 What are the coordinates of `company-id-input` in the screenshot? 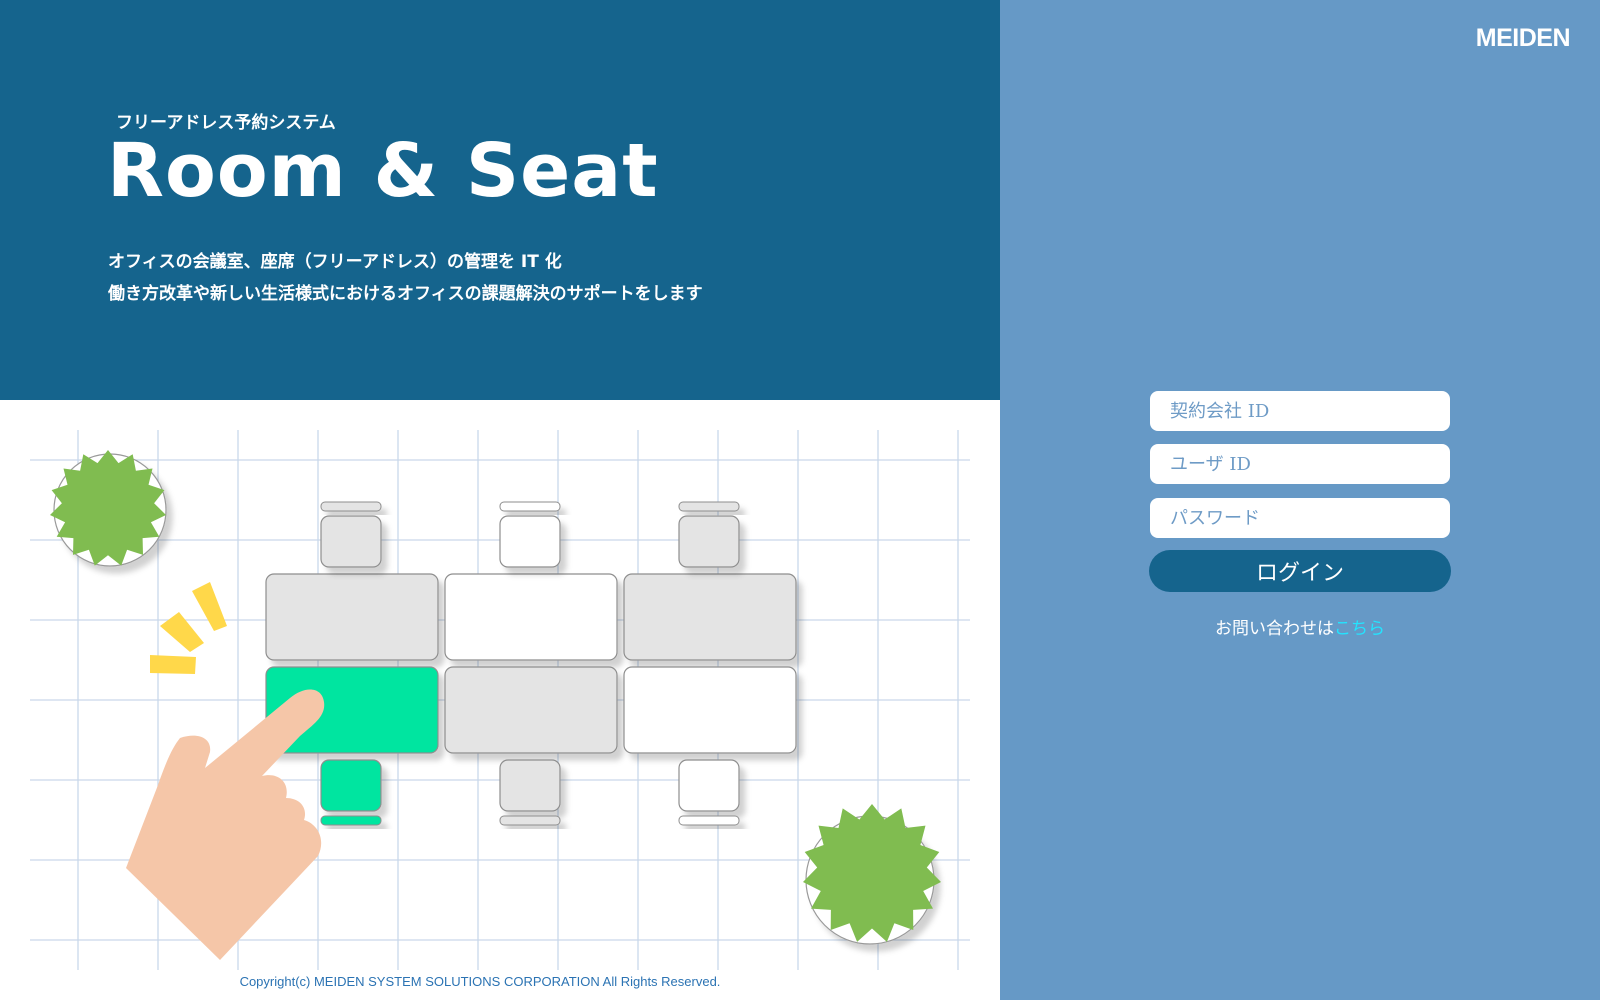 It's located at (1300, 411).